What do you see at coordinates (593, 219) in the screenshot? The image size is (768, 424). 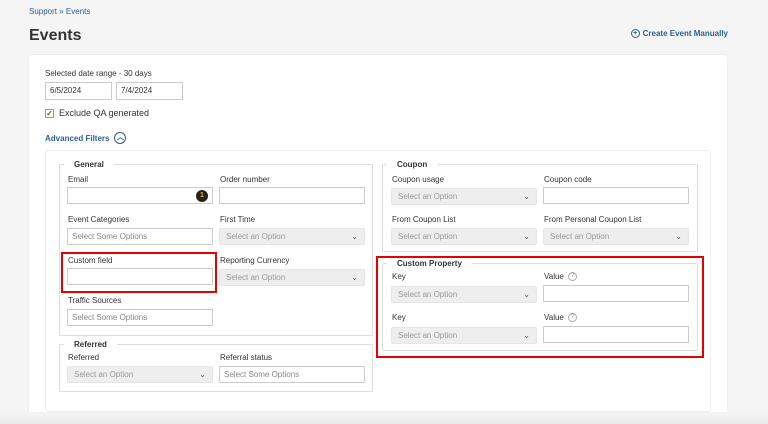 I see `from-personal-coupon-list-label: From Personal Coupon List` at bounding box center [593, 219].